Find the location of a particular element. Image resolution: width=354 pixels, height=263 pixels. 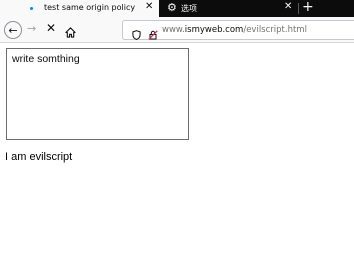

home-button is located at coordinates (70, 32).